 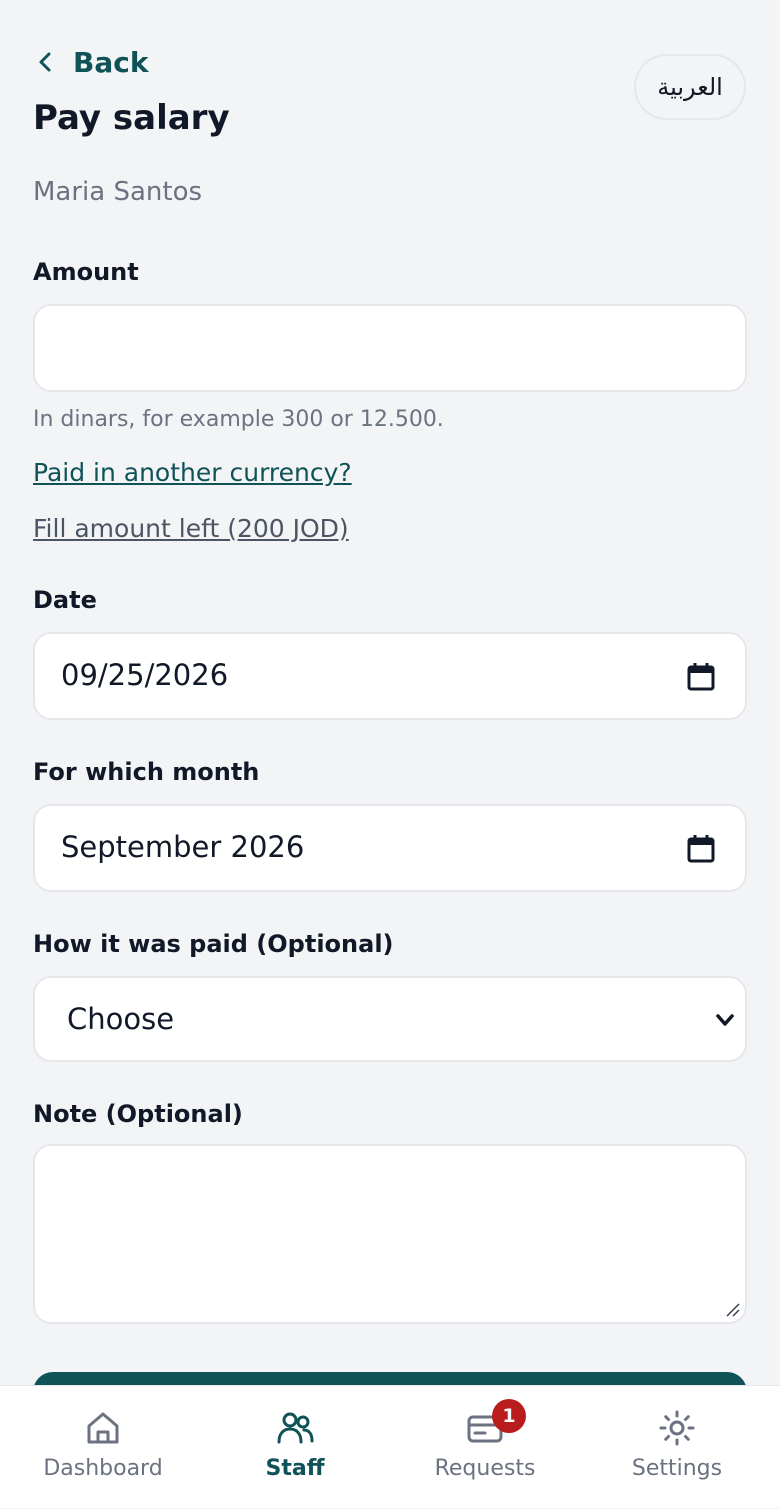 I want to click on language-toggle-button: العربية, so click(x=690, y=87).